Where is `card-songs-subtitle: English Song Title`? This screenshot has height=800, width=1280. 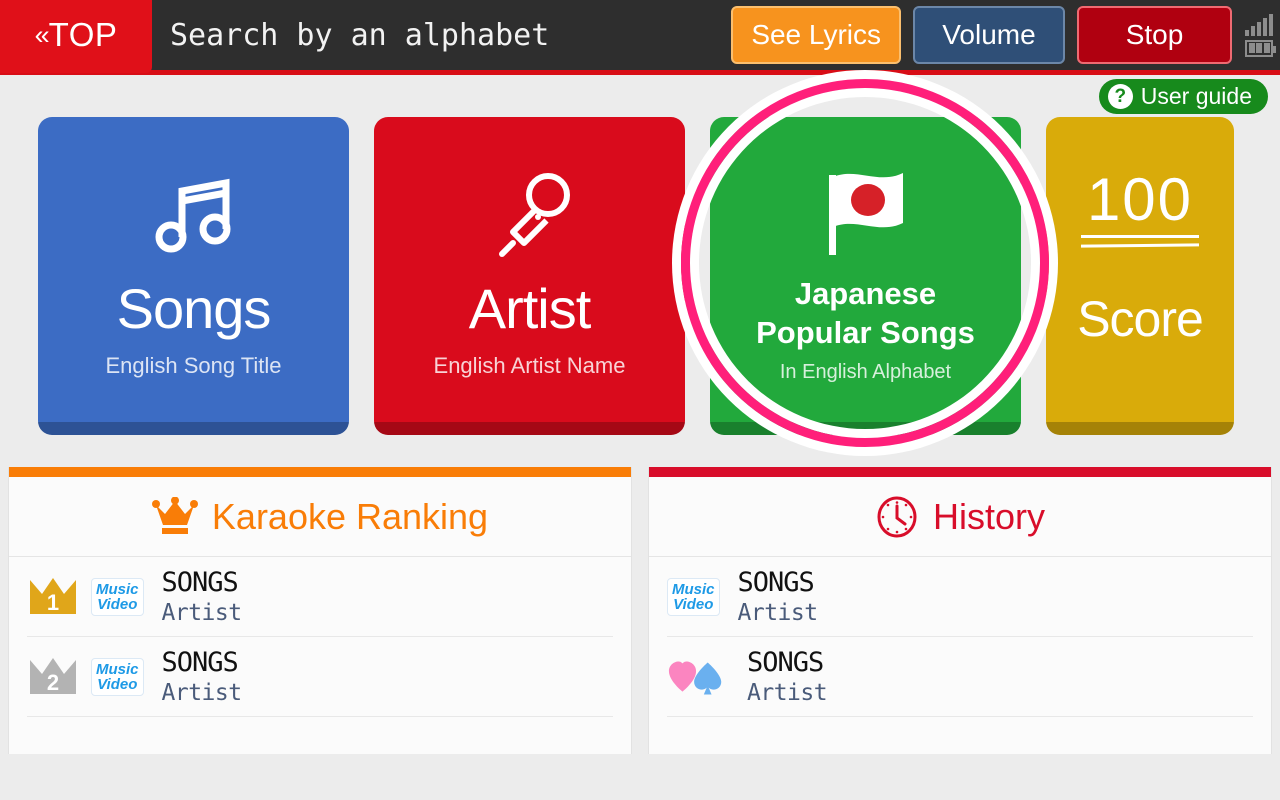 card-songs-subtitle: English Song Title is located at coordinates (193, 365).